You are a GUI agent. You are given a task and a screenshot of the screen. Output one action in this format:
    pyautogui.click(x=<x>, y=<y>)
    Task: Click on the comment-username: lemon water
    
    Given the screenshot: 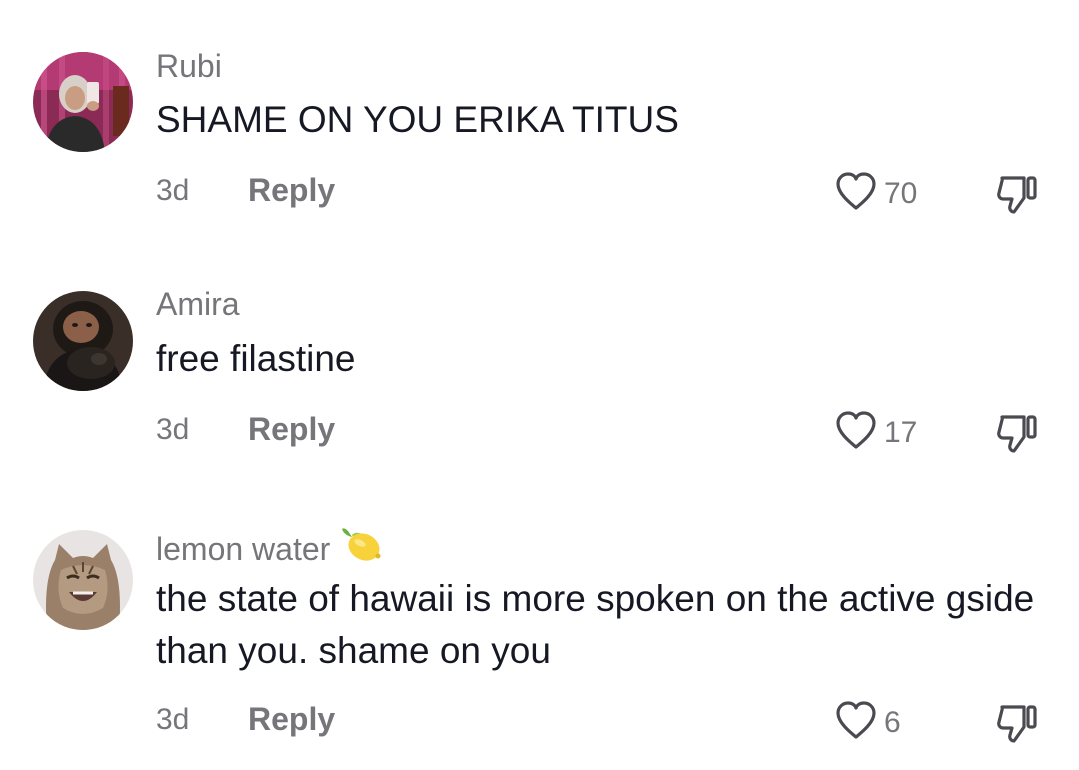 What is the action you would take?
    pyautogui.click(x=270, y=549)
    